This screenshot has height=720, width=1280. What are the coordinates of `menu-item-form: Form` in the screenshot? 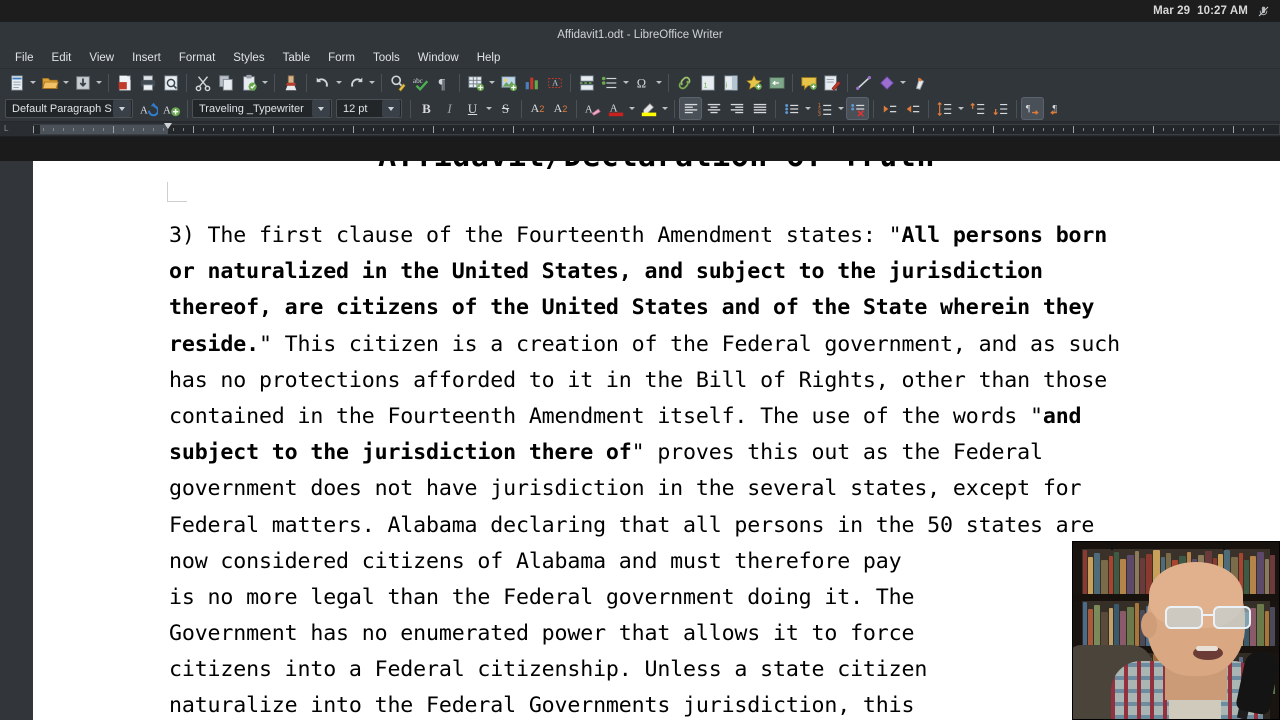 It's located at (341, 58).